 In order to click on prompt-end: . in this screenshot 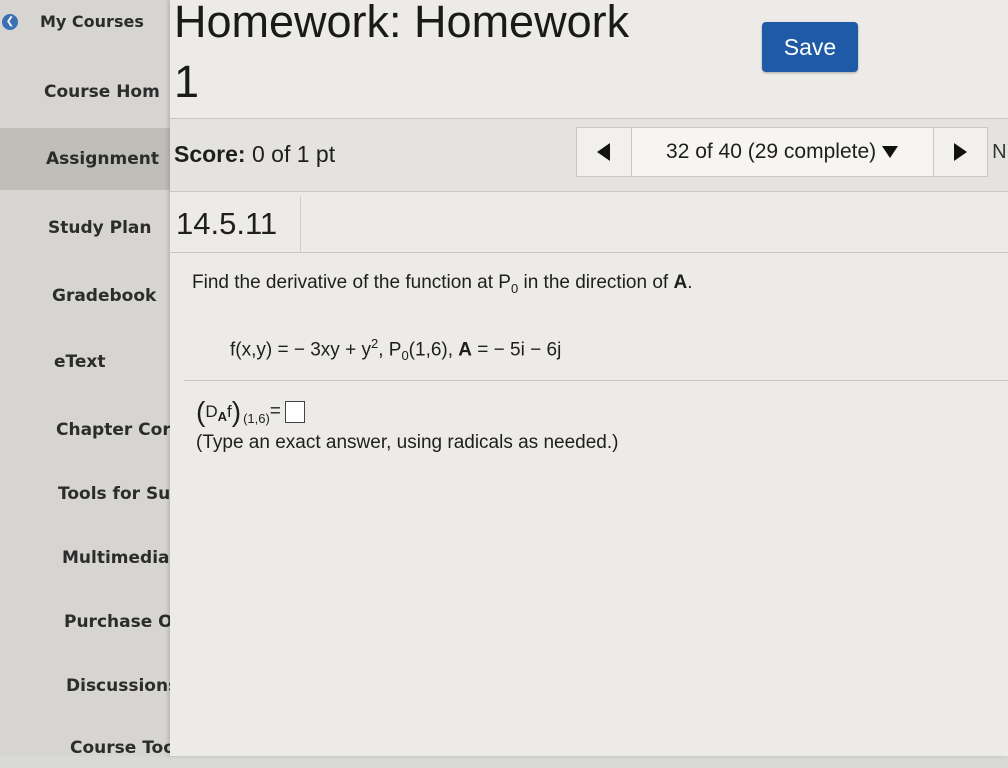, I will do `click(690, 282)`.